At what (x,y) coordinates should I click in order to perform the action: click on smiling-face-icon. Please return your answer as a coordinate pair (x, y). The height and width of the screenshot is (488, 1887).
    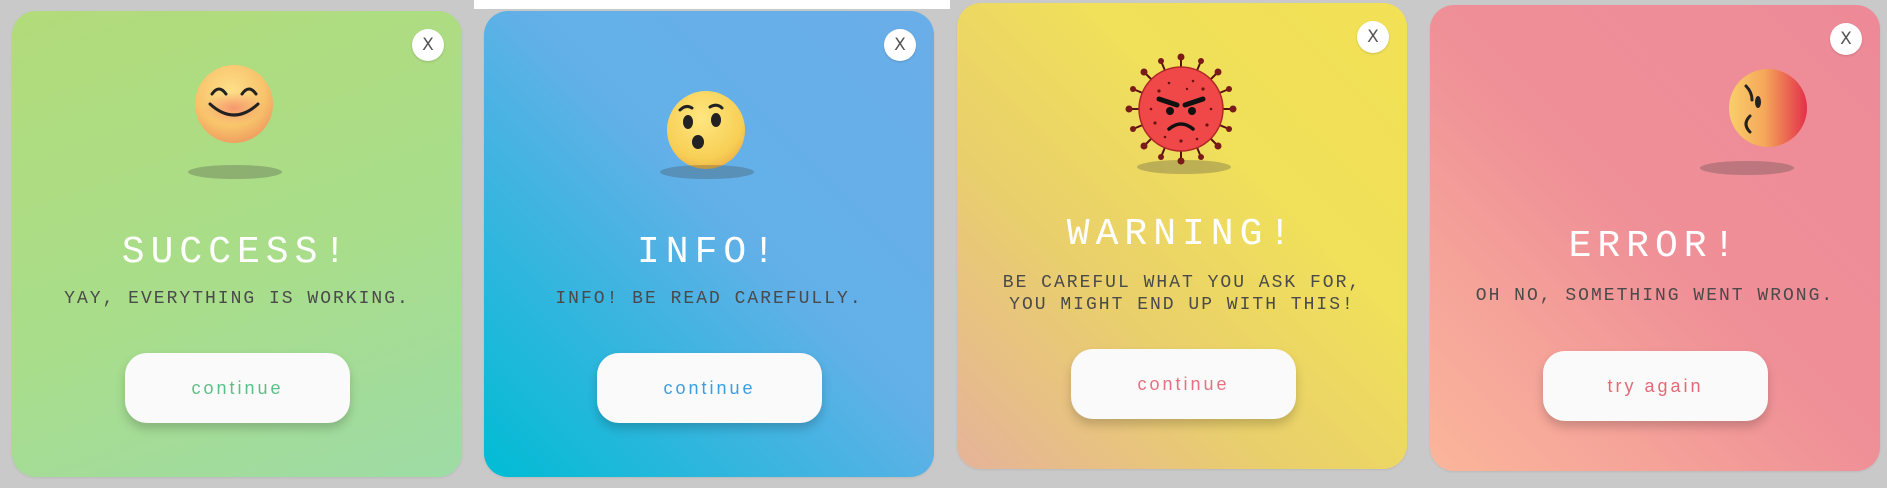
    Looking at the image, I should click on (234, 104).